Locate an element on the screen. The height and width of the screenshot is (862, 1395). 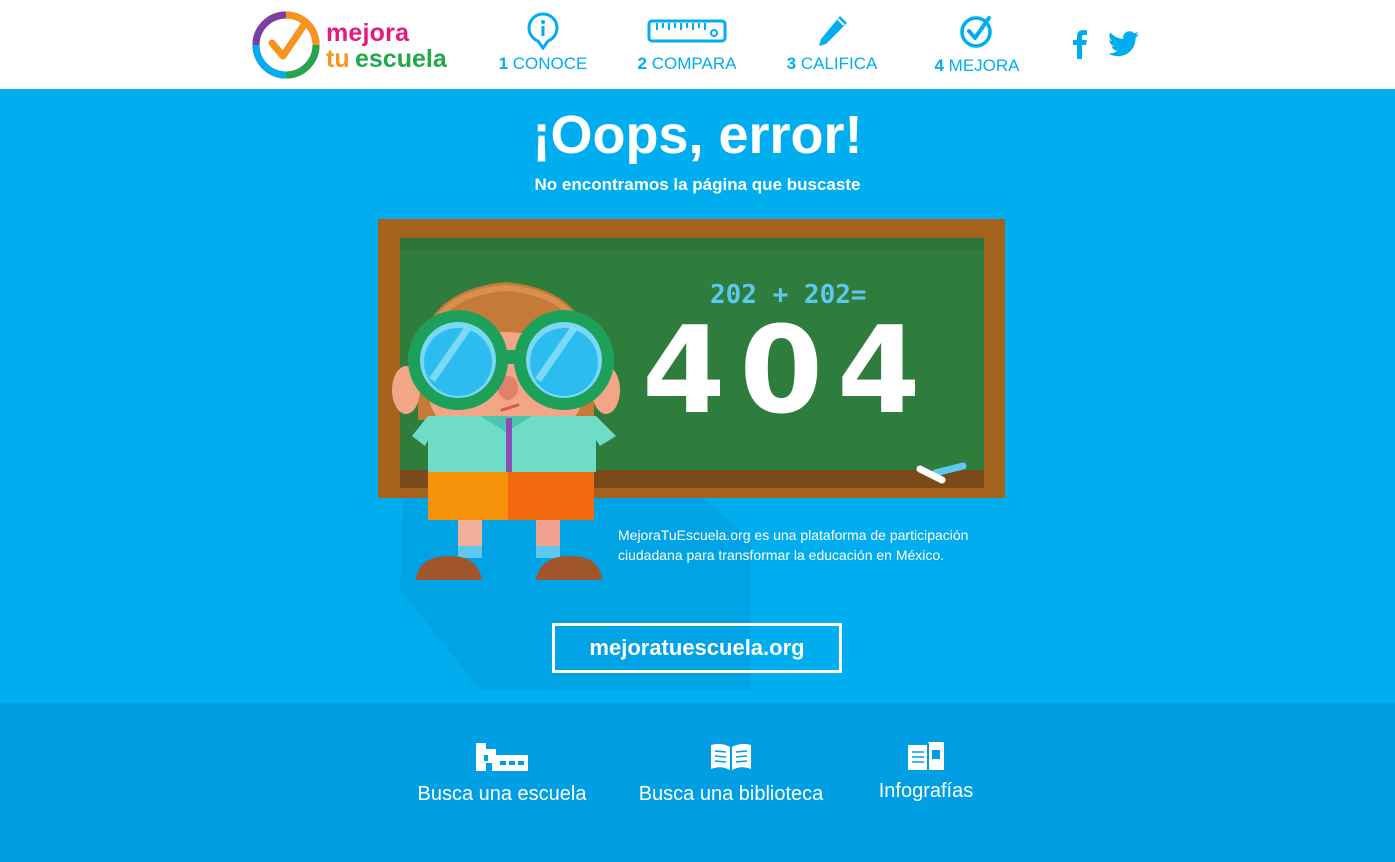
info-pin-icon is located at coordinates (543, 31).